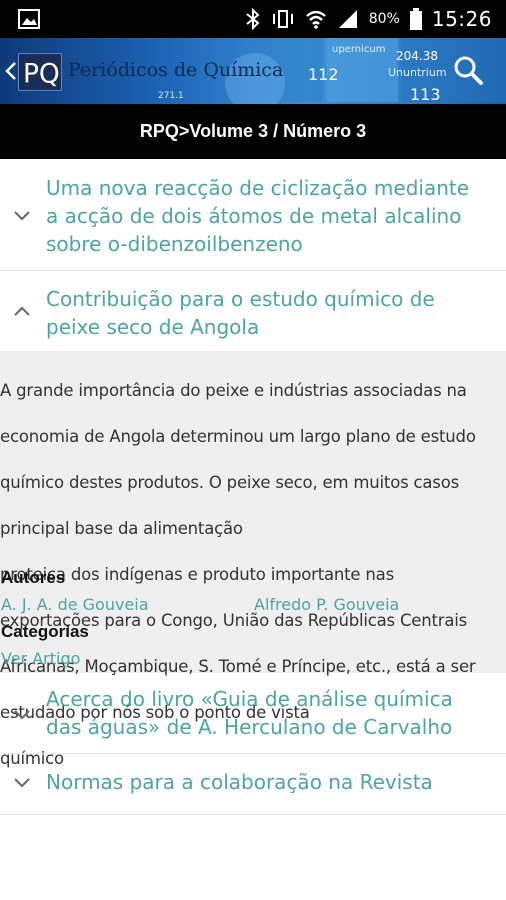  Describe the element at coordinates (258, 188) in the screenshot. I see `article-title-line: Uma nova reacção de ciclização mediante` at that location.